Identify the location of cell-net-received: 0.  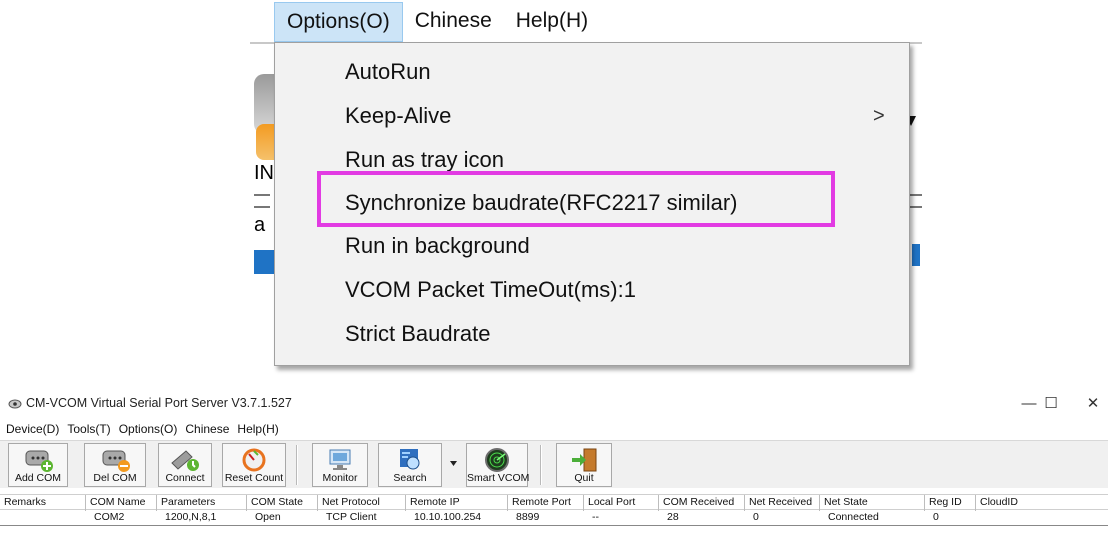
(756, 517).